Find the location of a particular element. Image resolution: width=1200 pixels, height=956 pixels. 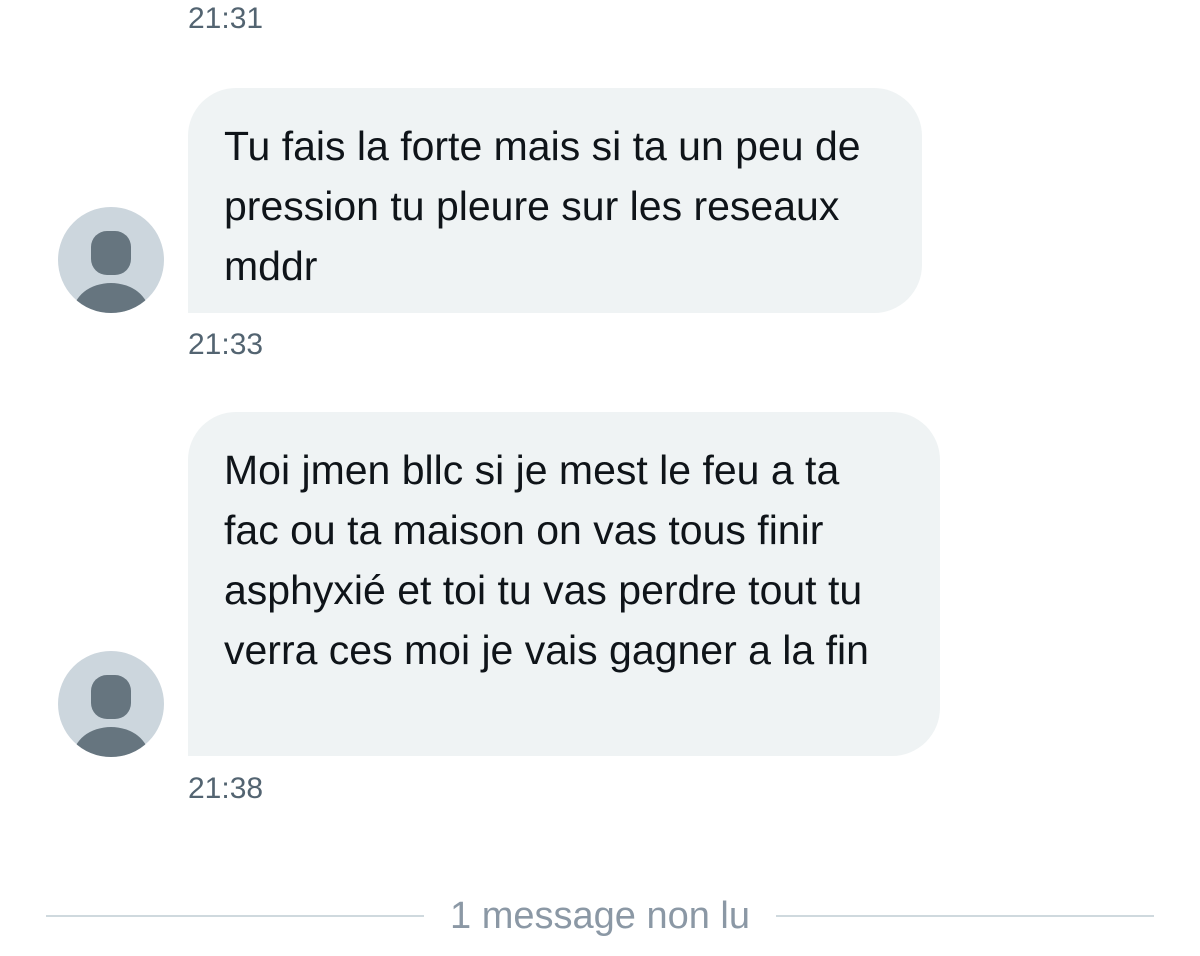

message-timestamp: 21:33 is located at coordinates (226, 344).